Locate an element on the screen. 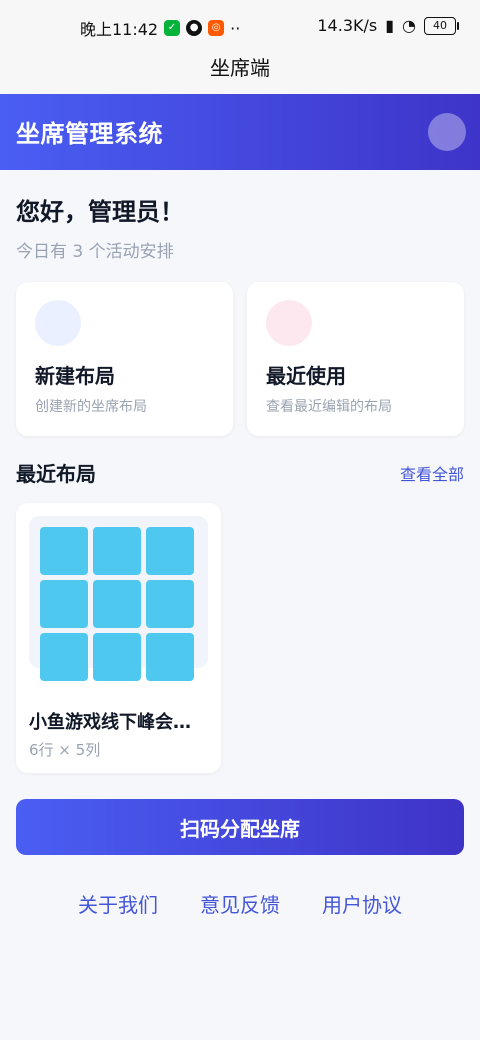 This screenshot has width=480, height=1040. recent-use-card: 最近使用 查看最近编辑的布局 is located at coordinates (355, 359).